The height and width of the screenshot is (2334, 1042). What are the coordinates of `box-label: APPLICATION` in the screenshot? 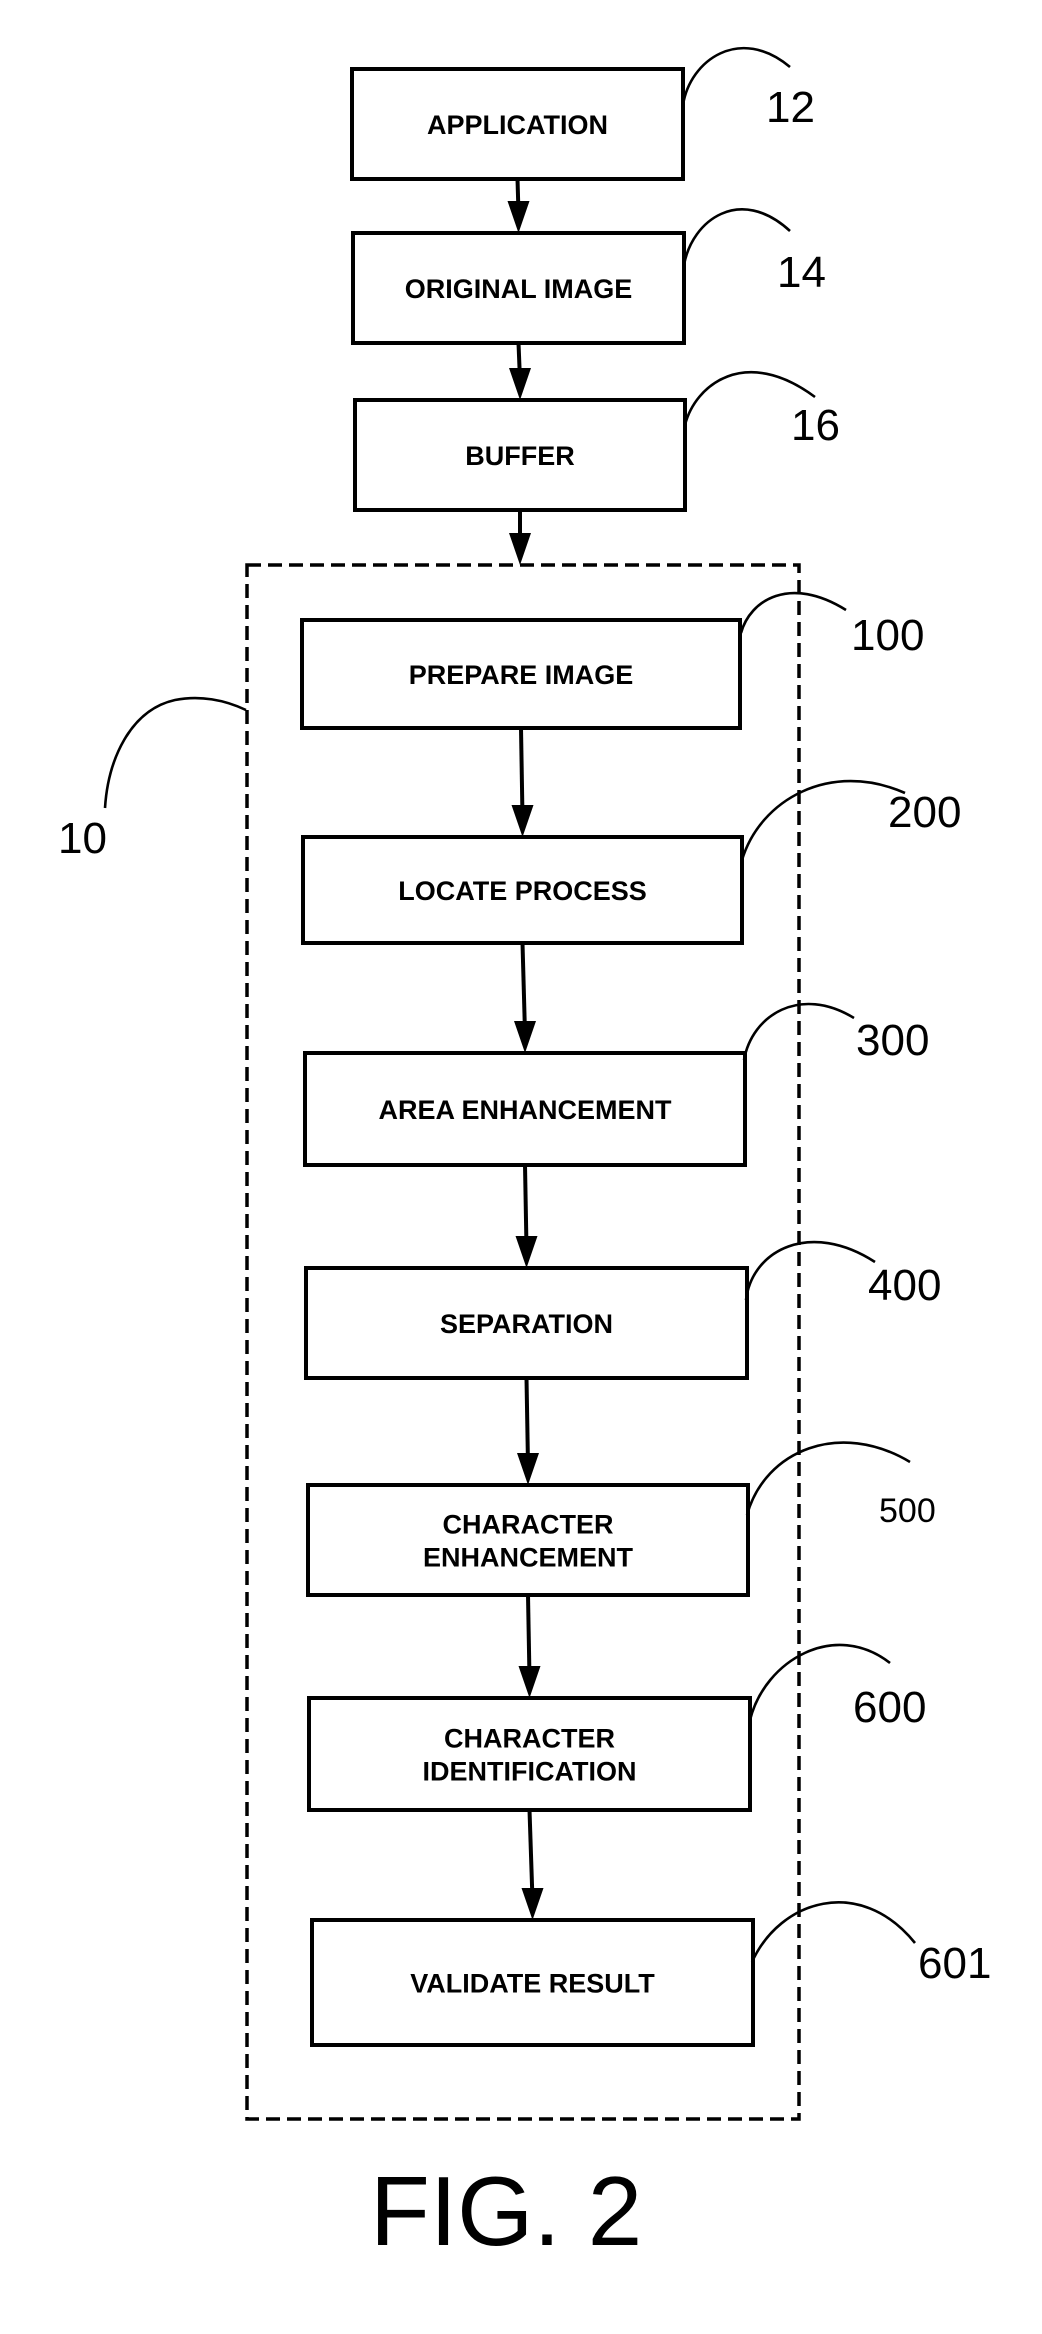 It's located at (517, 125).